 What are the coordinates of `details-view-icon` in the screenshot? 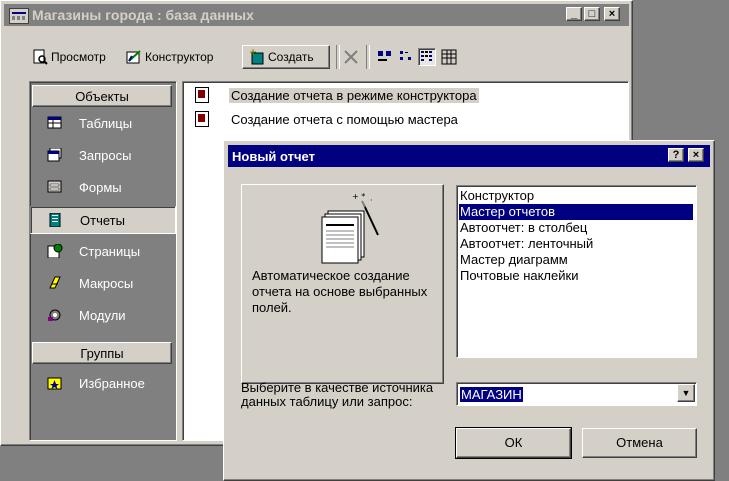 It's located at (449, 57).